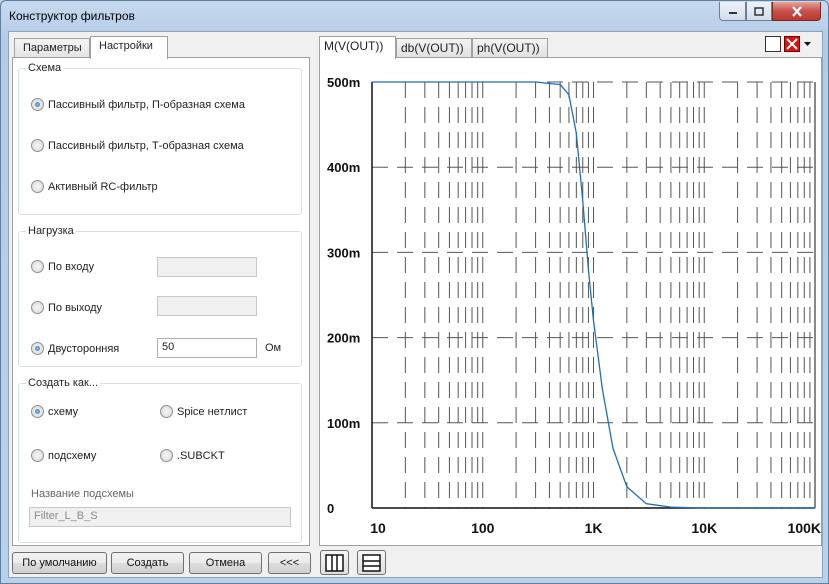 This screenshot has height=584, width=829. I want to click on y-tick-label: 400m, so click(343, 167).